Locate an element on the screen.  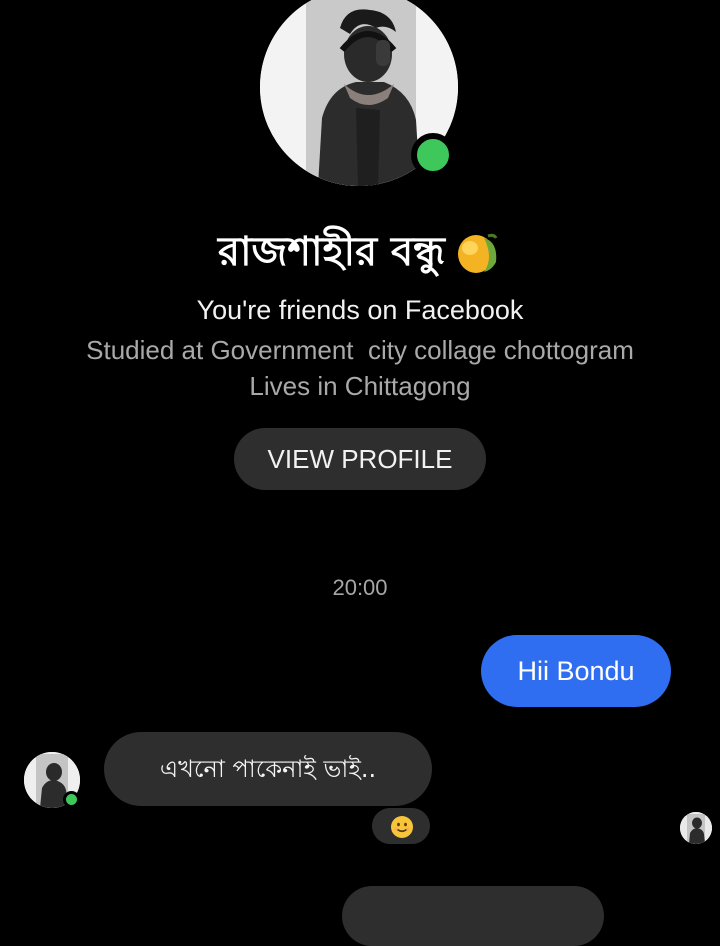
partial-message-bubble is located at coordinates (473, 916).